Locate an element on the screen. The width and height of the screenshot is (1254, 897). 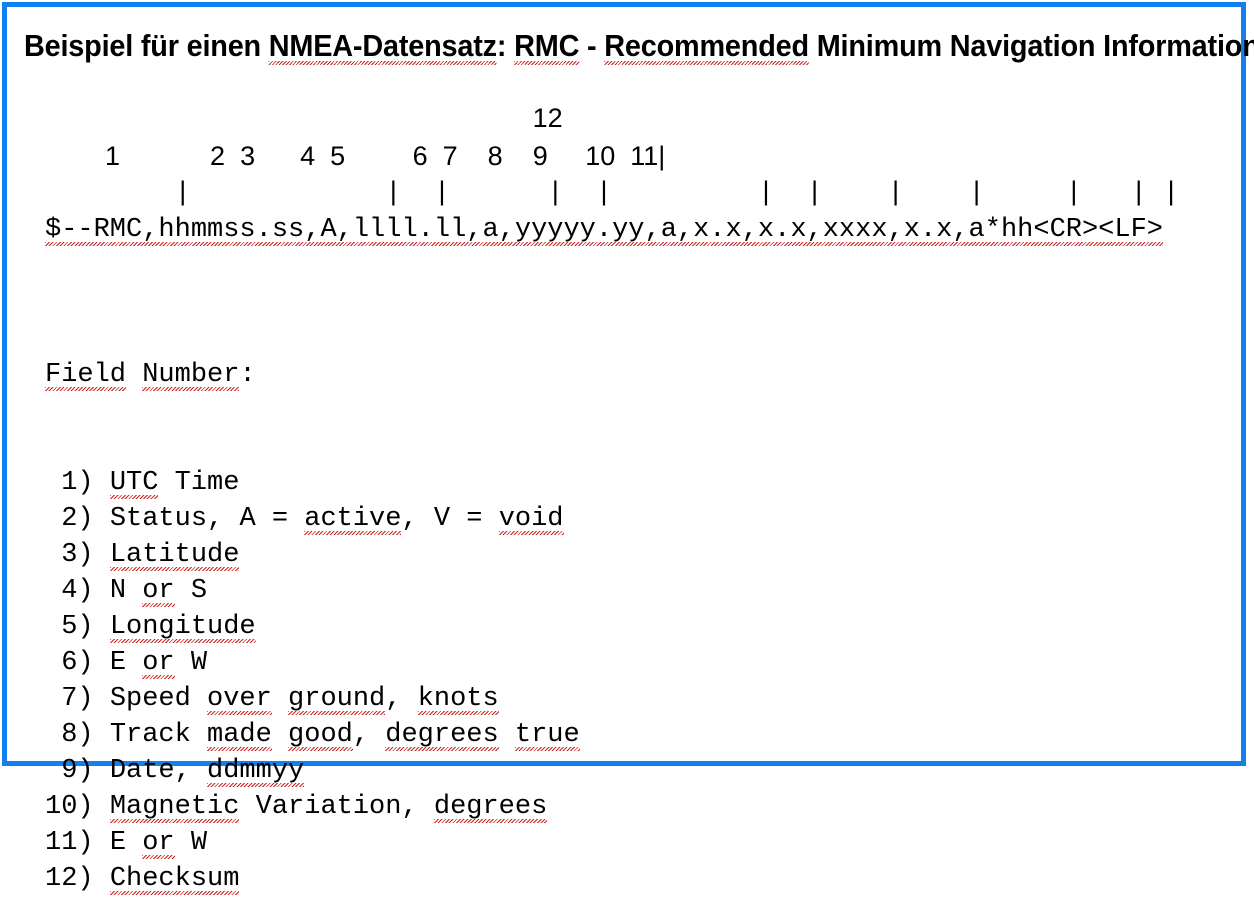
field-list-item-7-misspelled-knots: knots is located at coordinates (458, 699).